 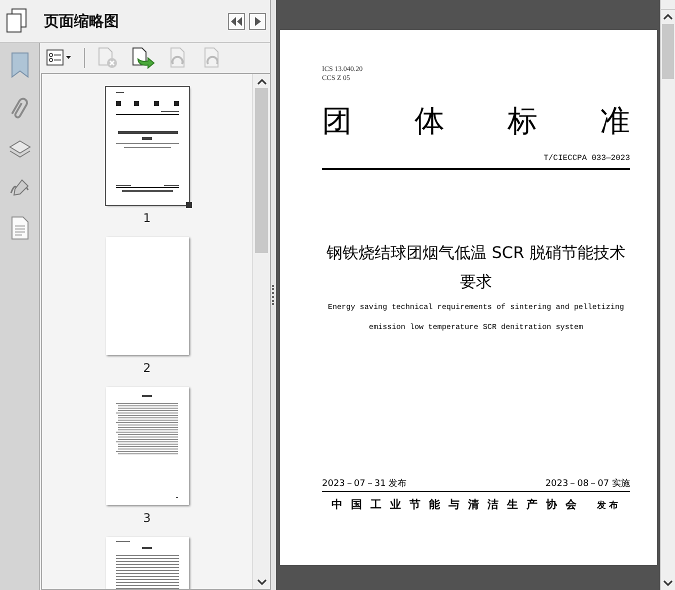 I want to click on effective-date: 2023－08－07 实施, so click(x=587, y=484).